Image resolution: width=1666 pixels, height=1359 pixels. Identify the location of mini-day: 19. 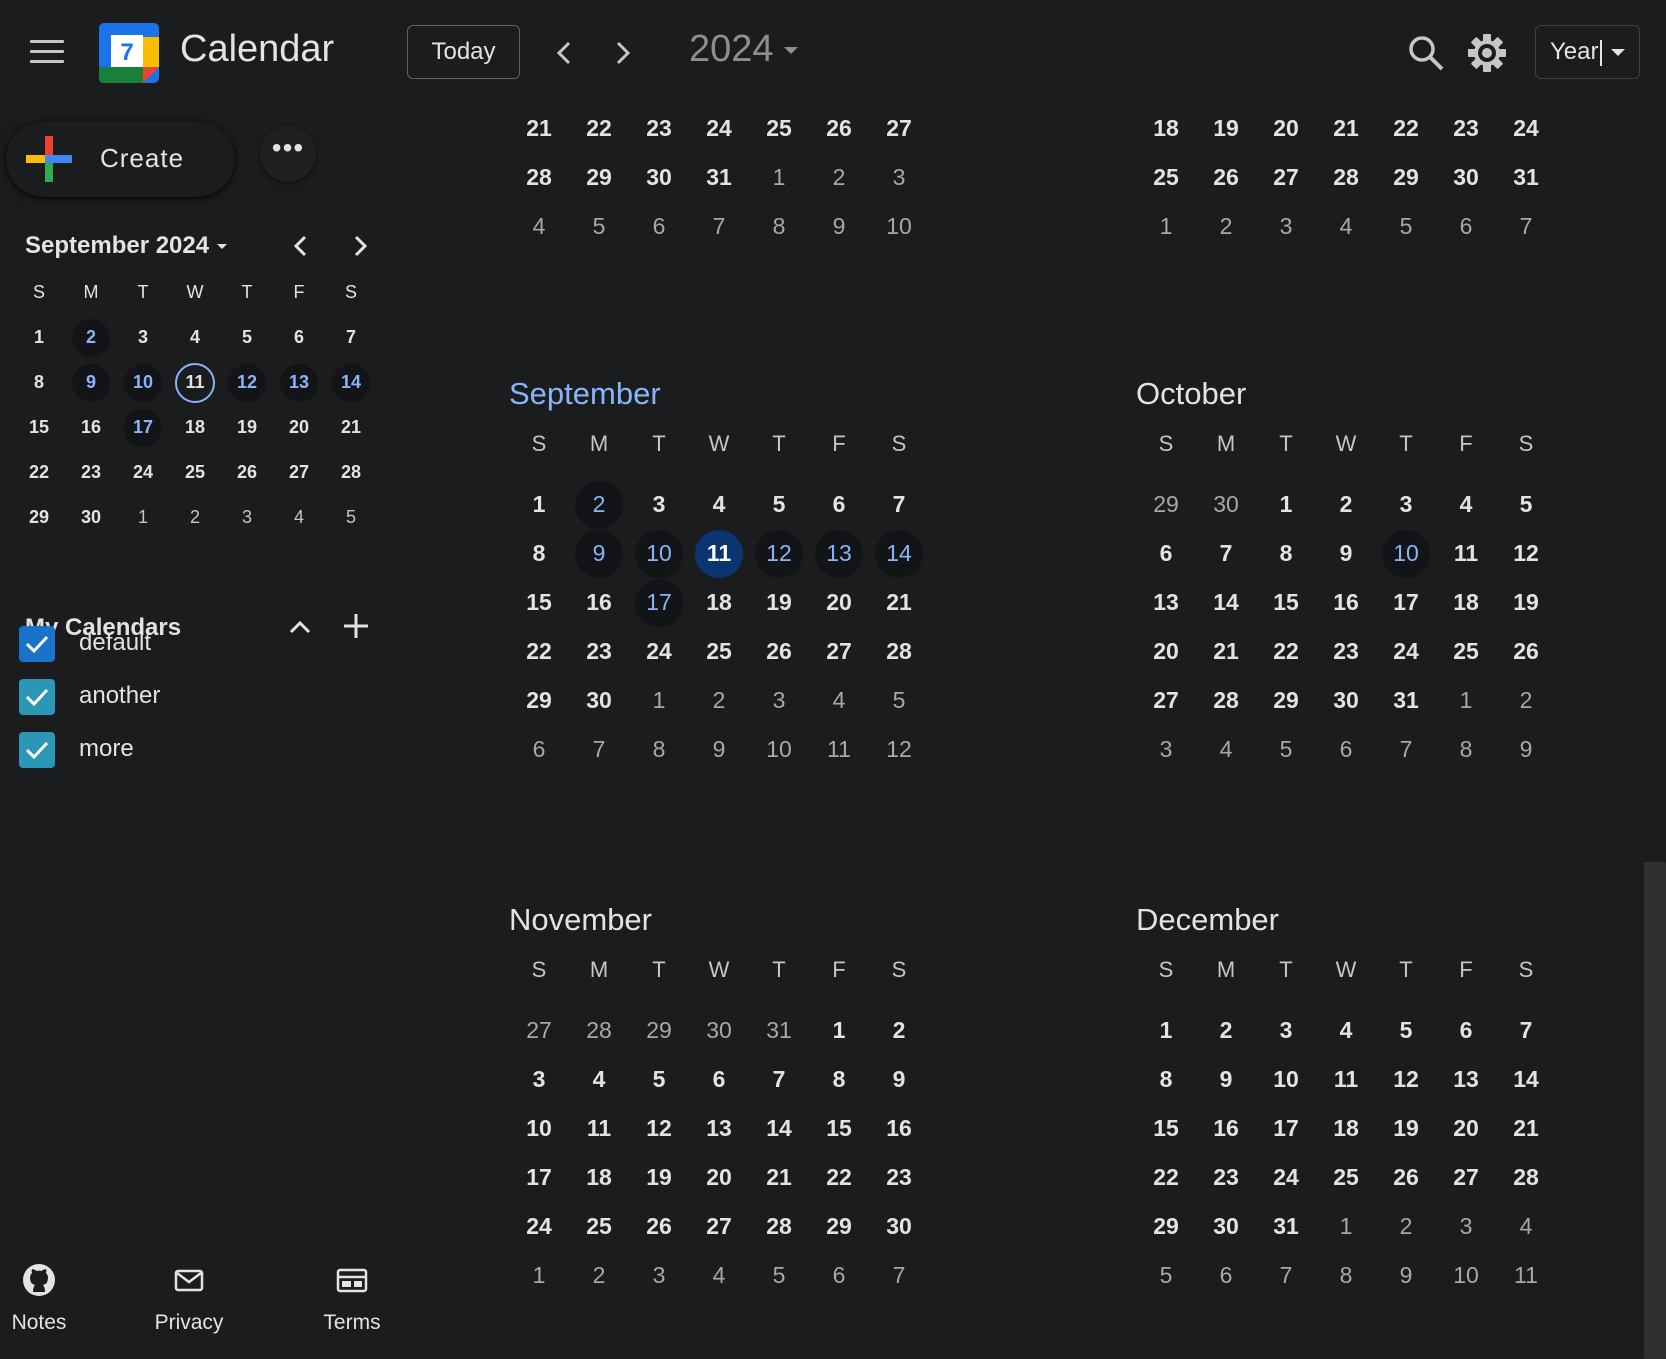
(247, 427).